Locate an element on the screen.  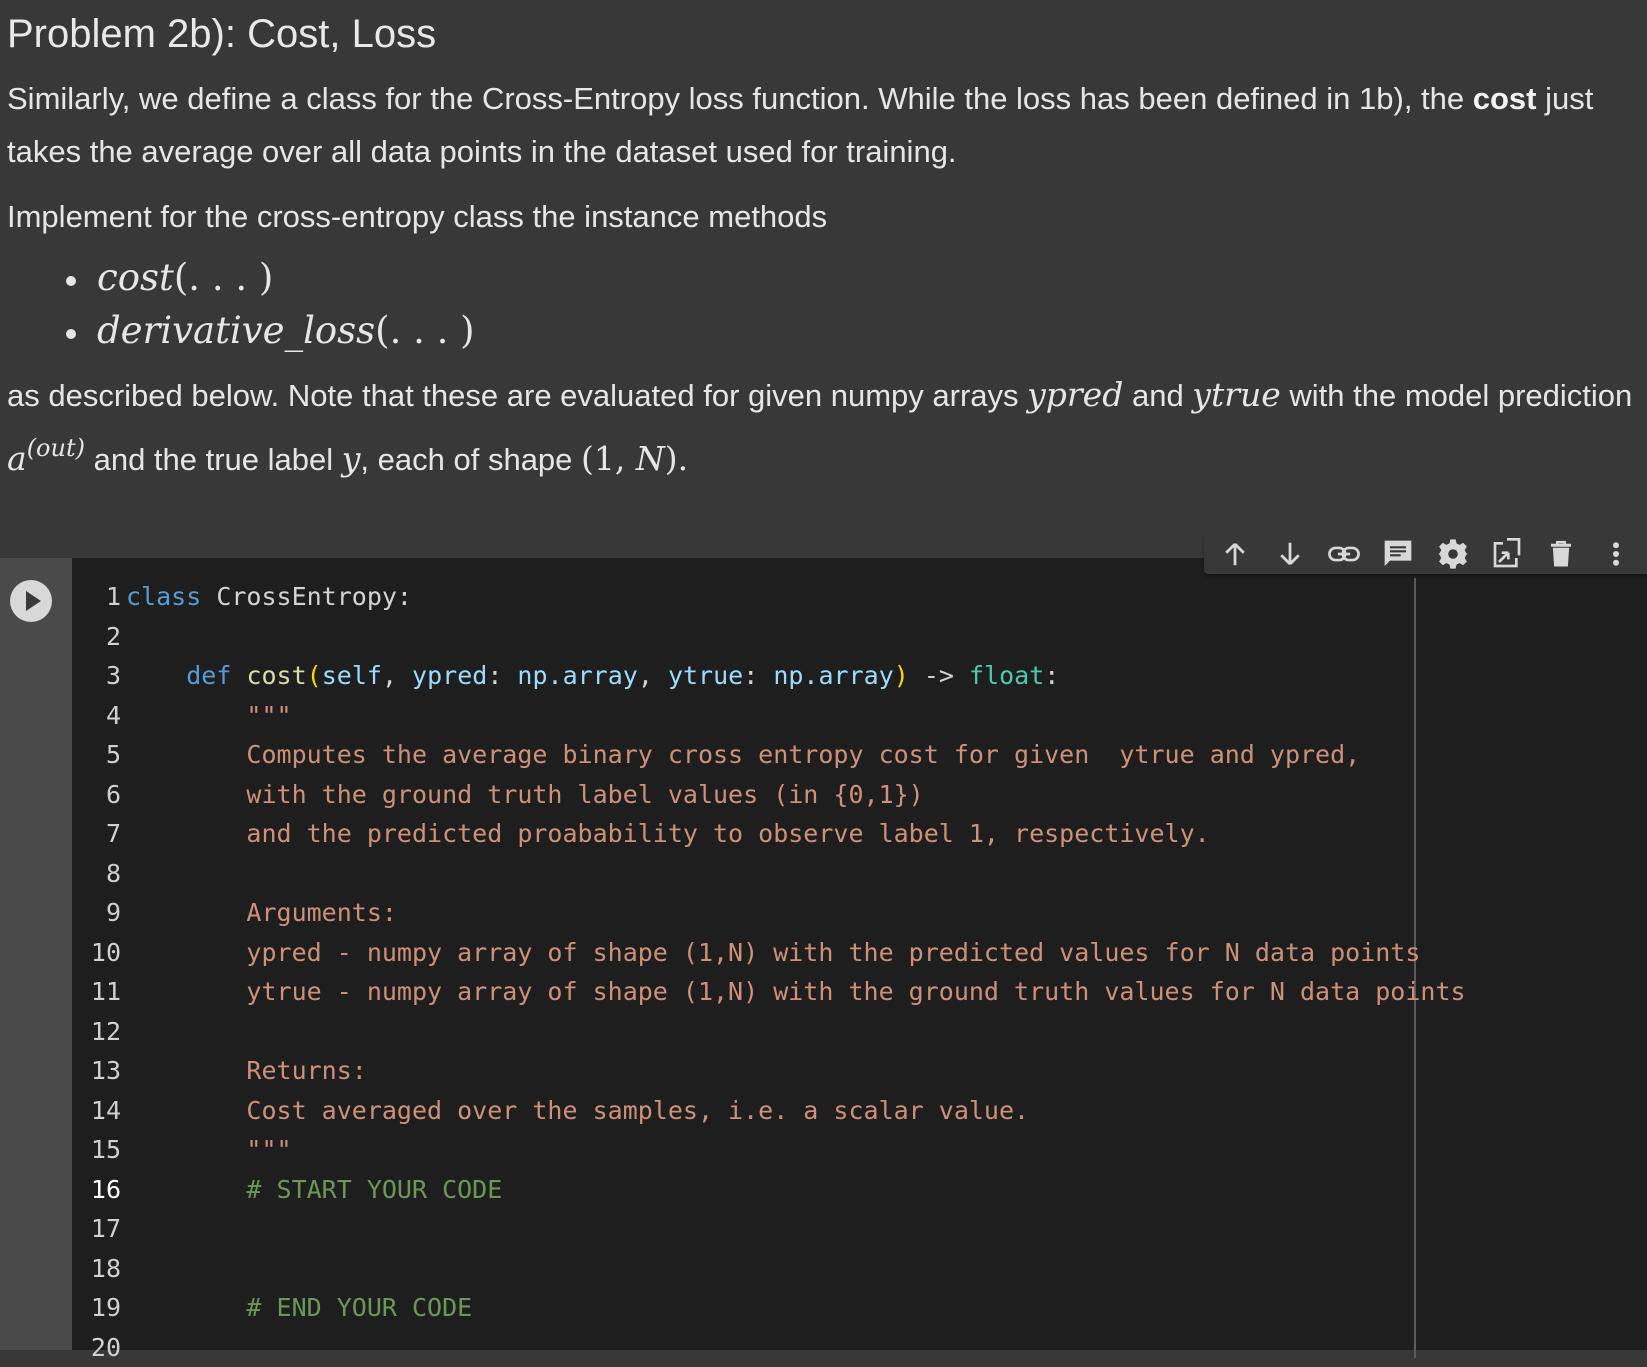
class-name: CrossEntropy: is located at coordinates (306, 596).